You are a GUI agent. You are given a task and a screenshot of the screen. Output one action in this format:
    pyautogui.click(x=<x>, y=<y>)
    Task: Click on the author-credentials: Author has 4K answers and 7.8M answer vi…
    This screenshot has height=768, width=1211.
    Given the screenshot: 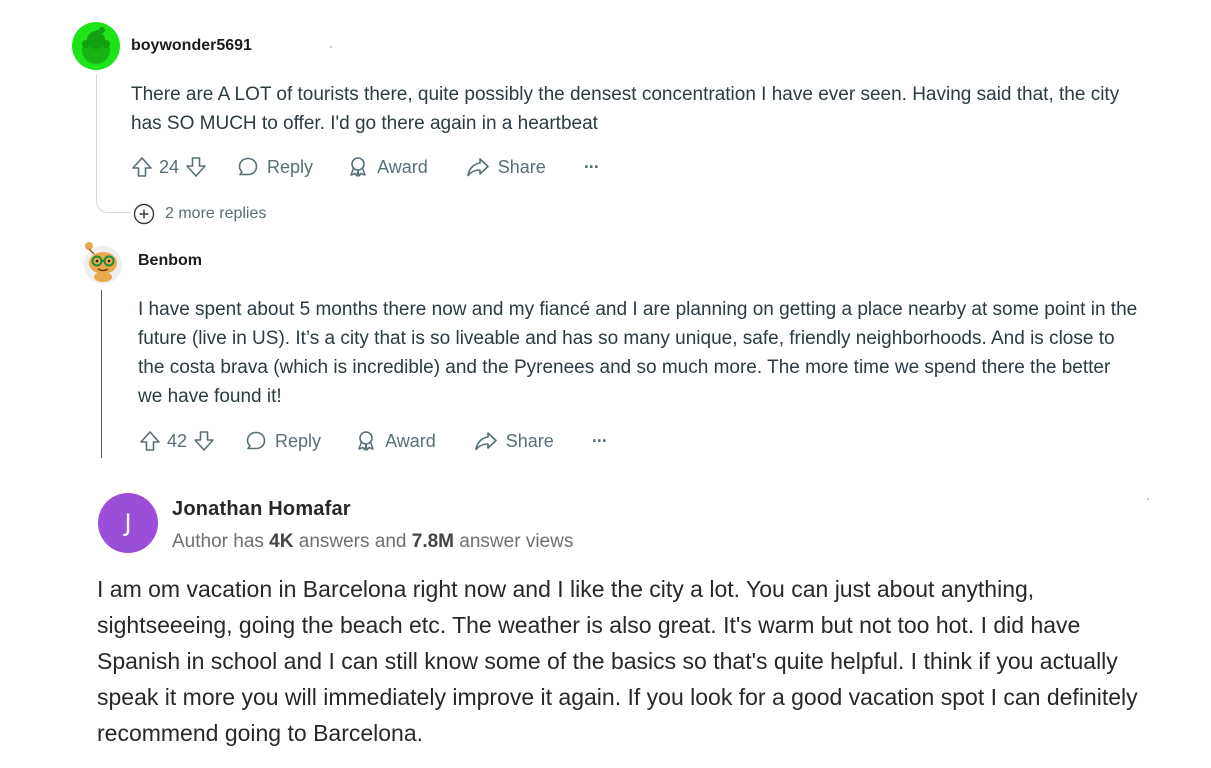 What is the action you would take?
    pyautogui.click(x=372, y=542)
    